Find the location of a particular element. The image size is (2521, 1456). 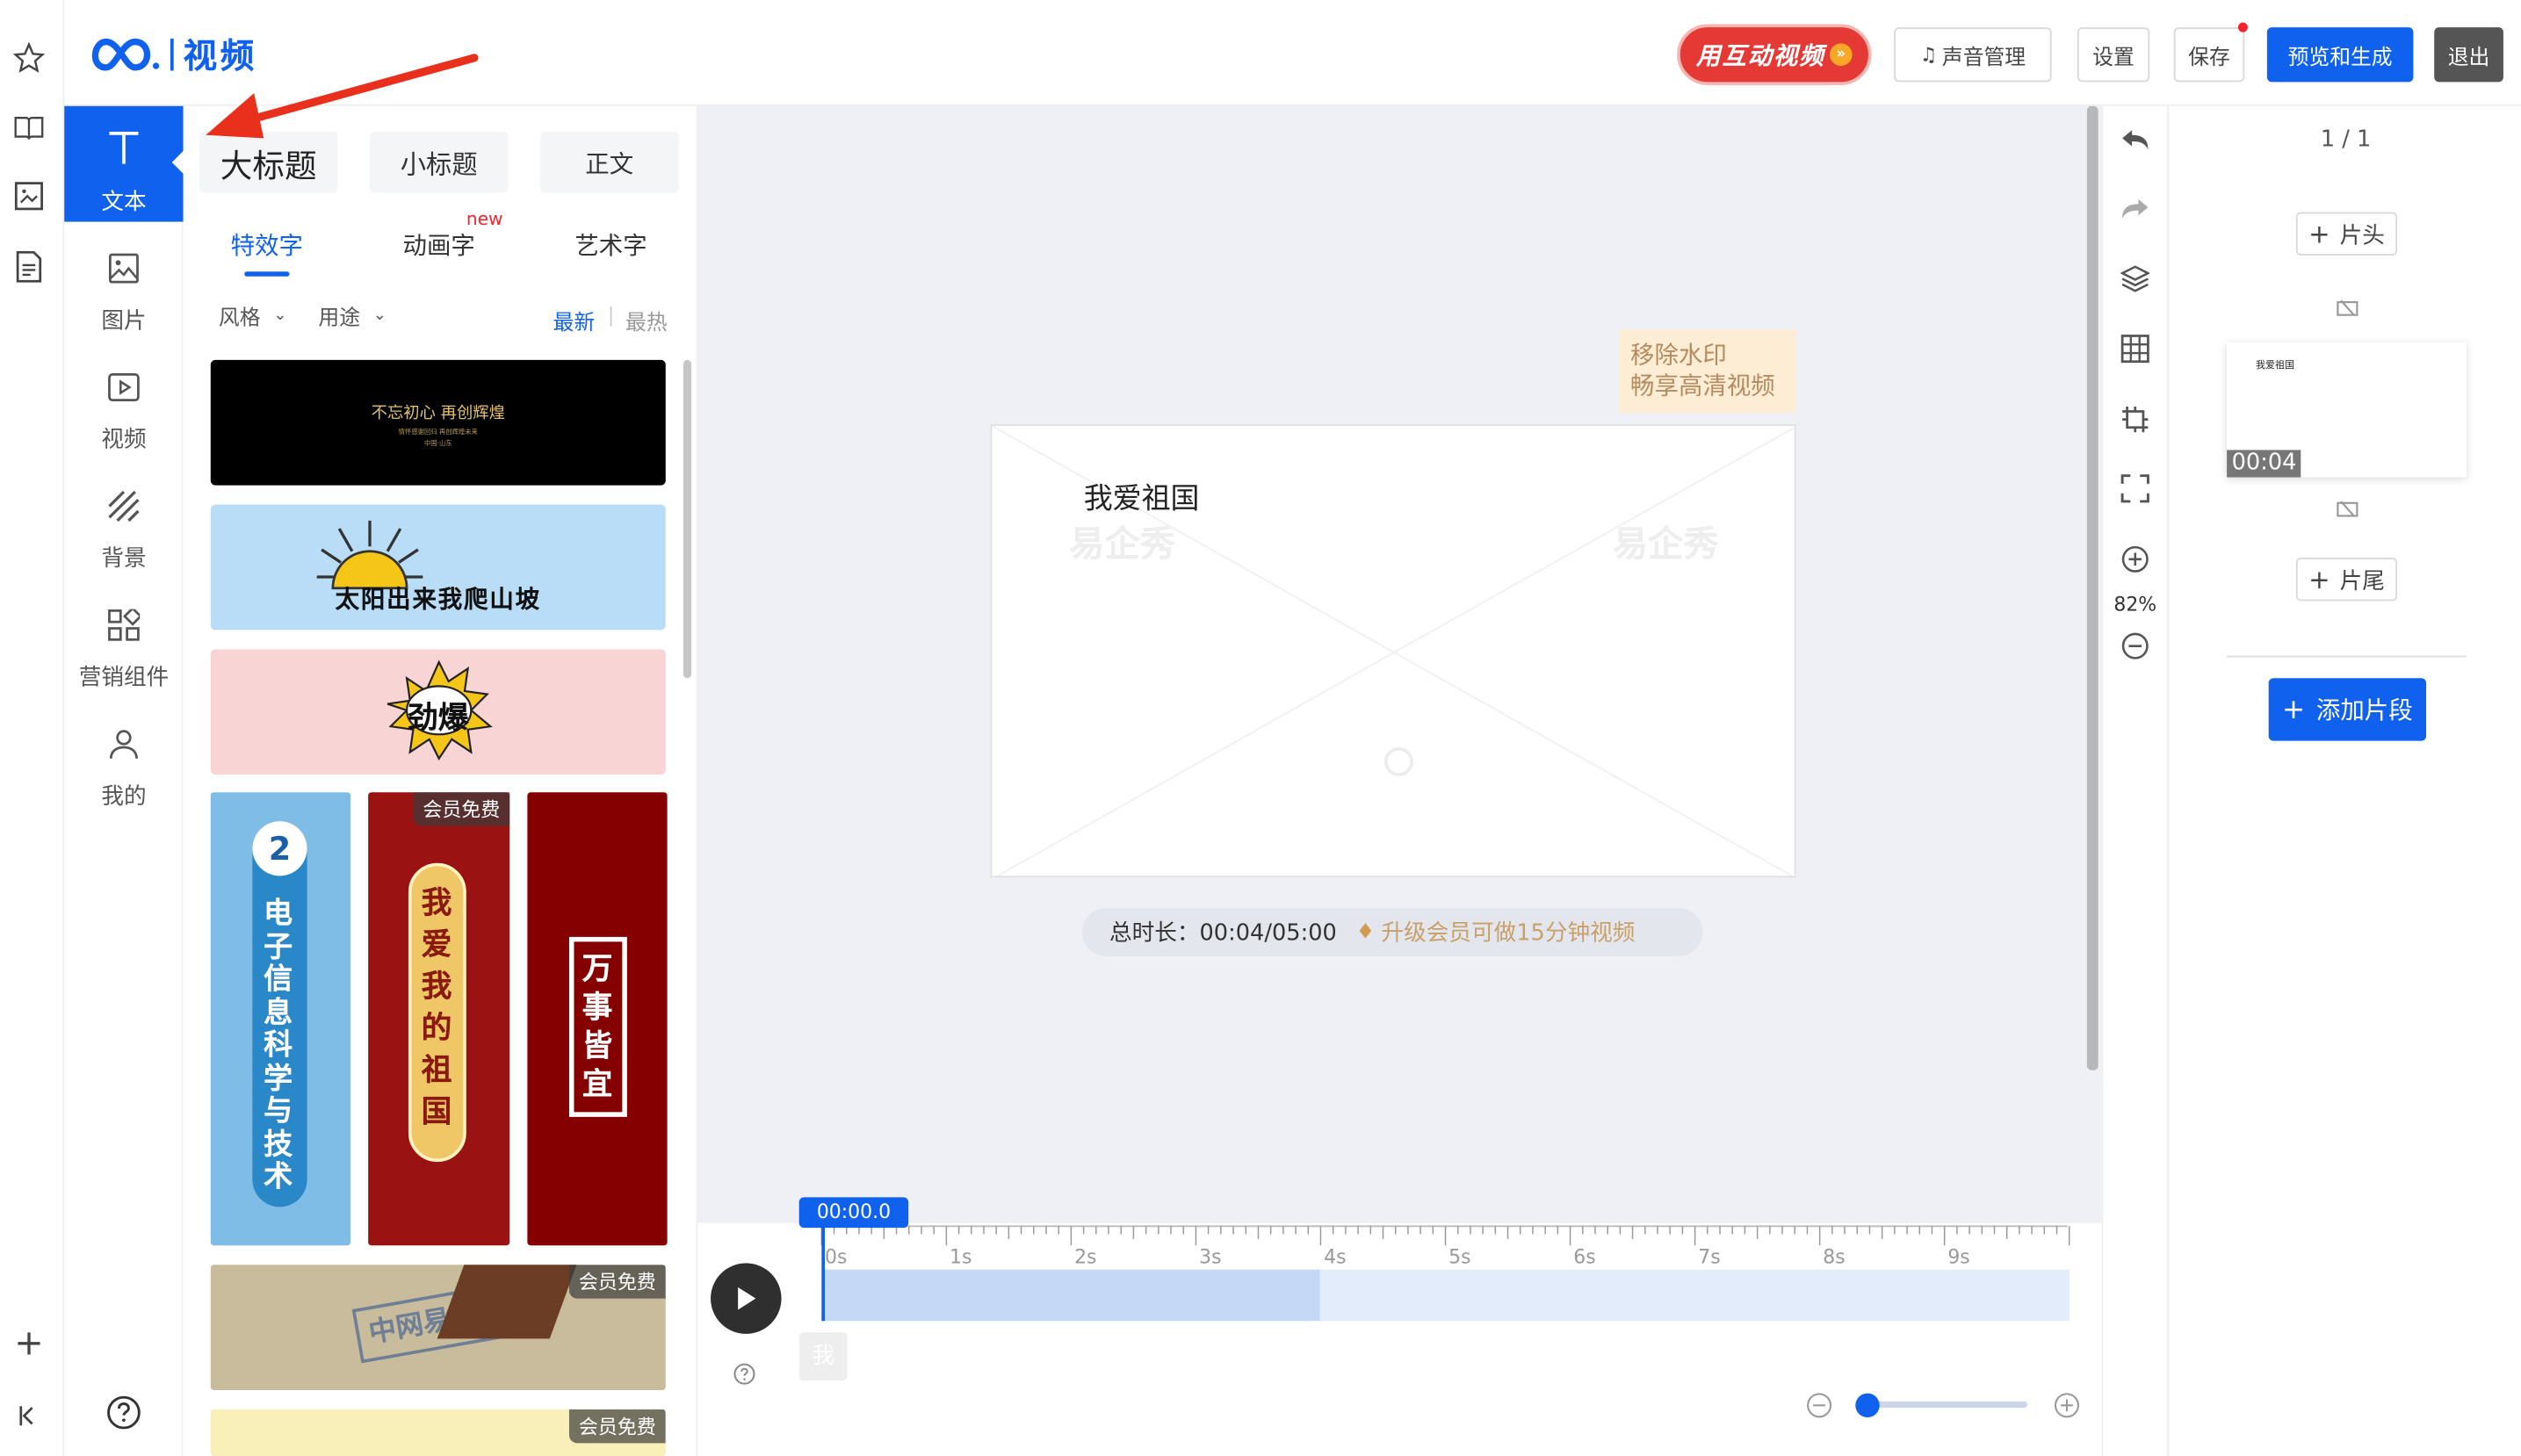

card-text: 不忘初心 再创辉煌 is located at coordinates (438, 414).